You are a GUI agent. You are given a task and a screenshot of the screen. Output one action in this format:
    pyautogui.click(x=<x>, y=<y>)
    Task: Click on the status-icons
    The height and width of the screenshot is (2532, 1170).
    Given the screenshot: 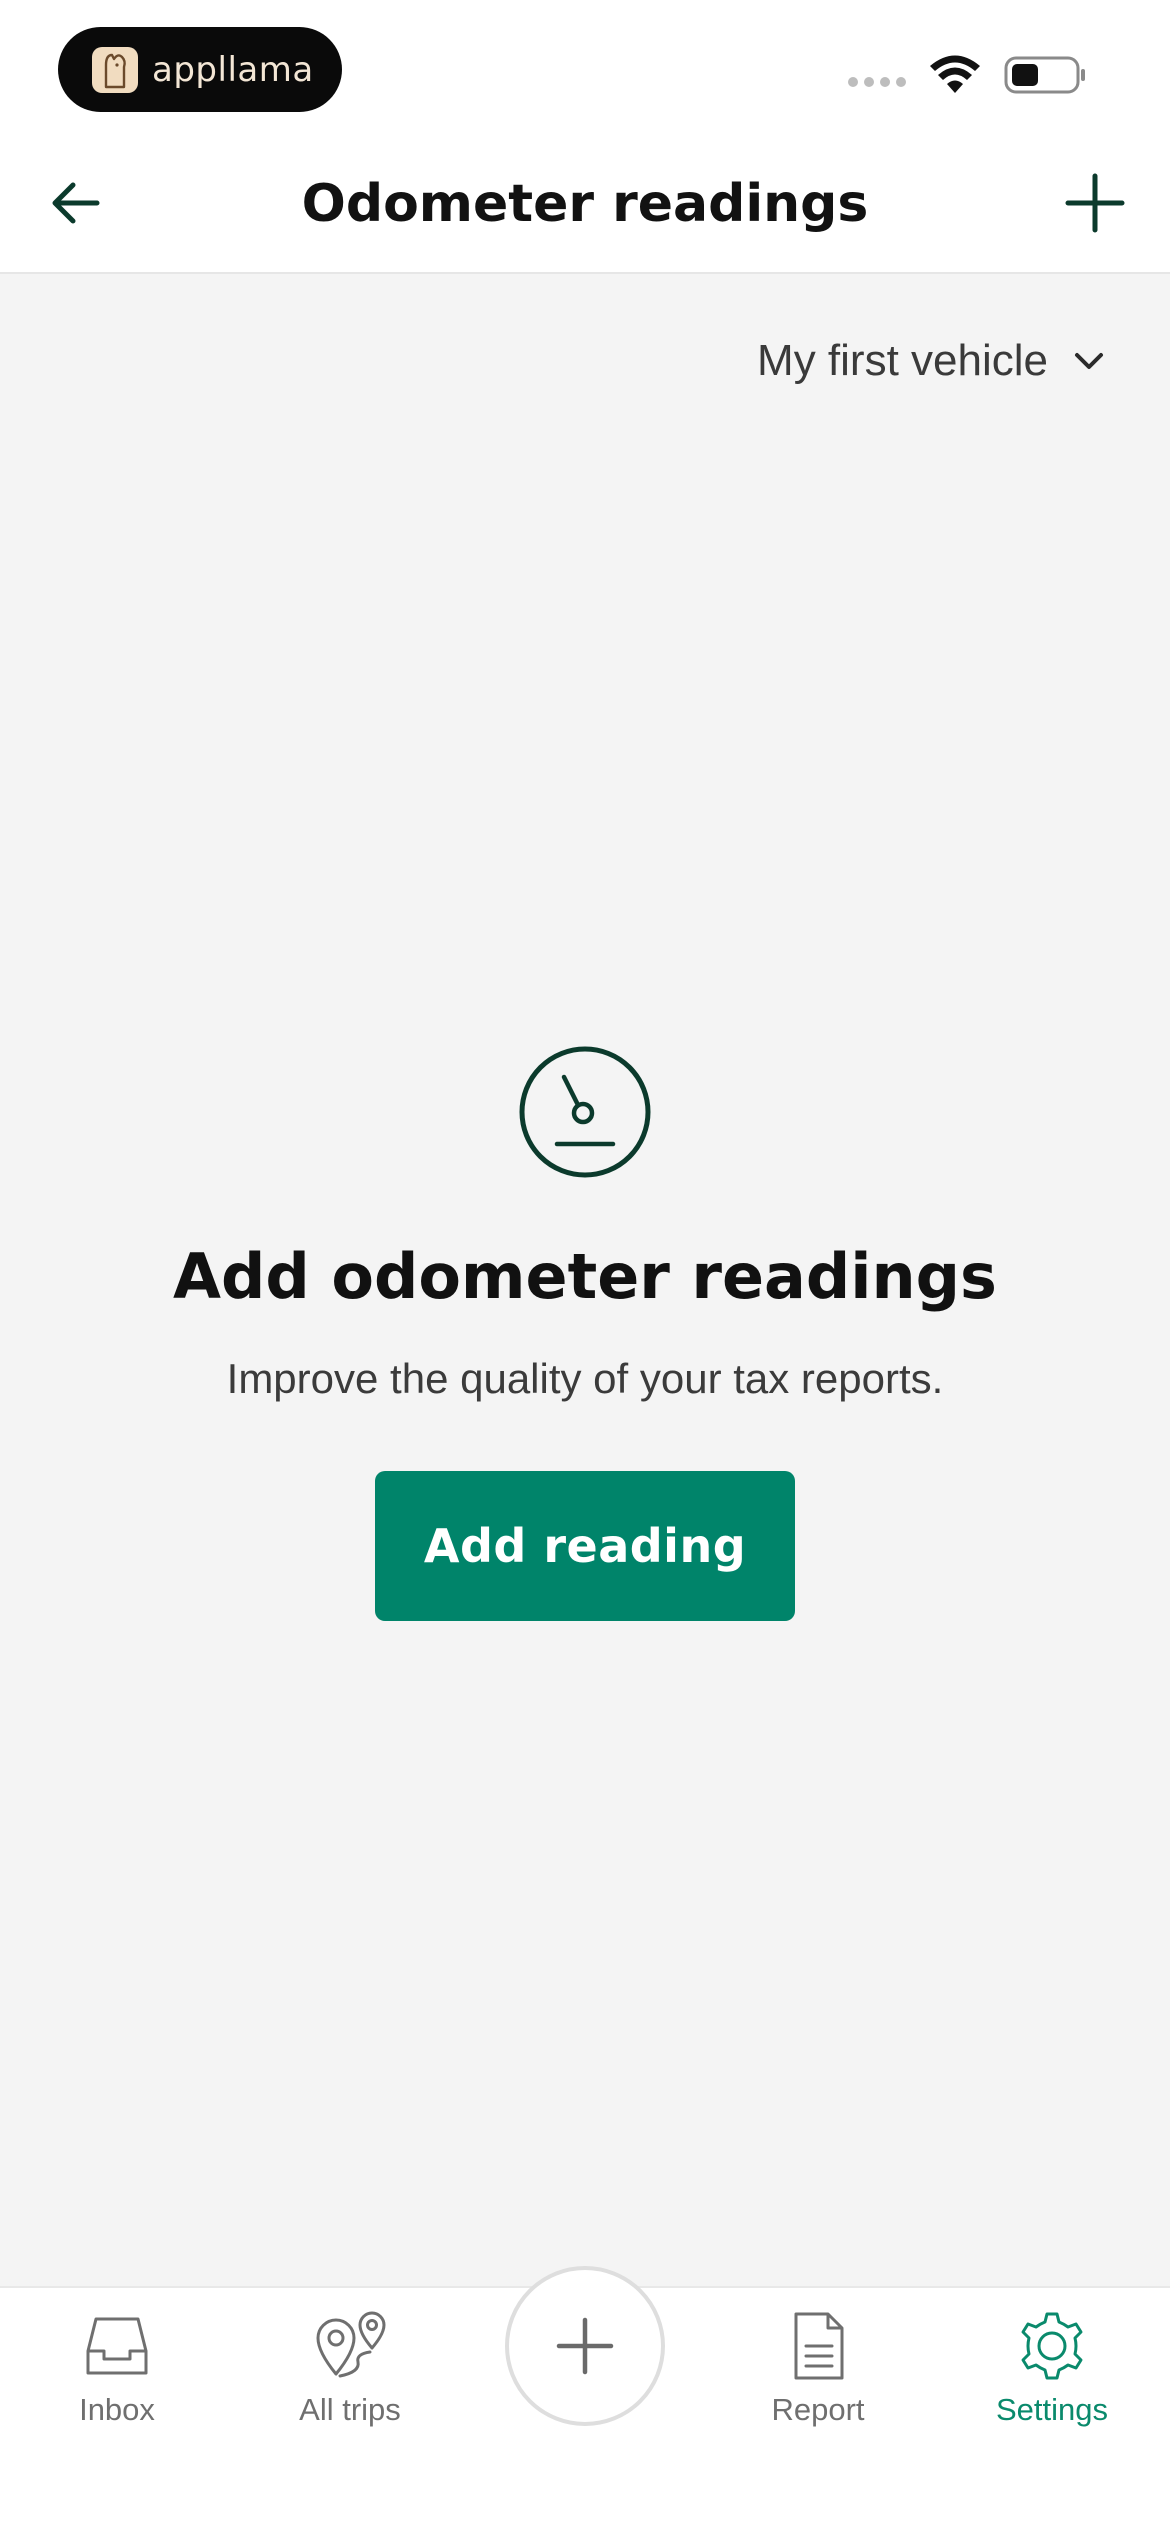 What is the action you would take?
    pyautogui.click(x=968, y=75)
    